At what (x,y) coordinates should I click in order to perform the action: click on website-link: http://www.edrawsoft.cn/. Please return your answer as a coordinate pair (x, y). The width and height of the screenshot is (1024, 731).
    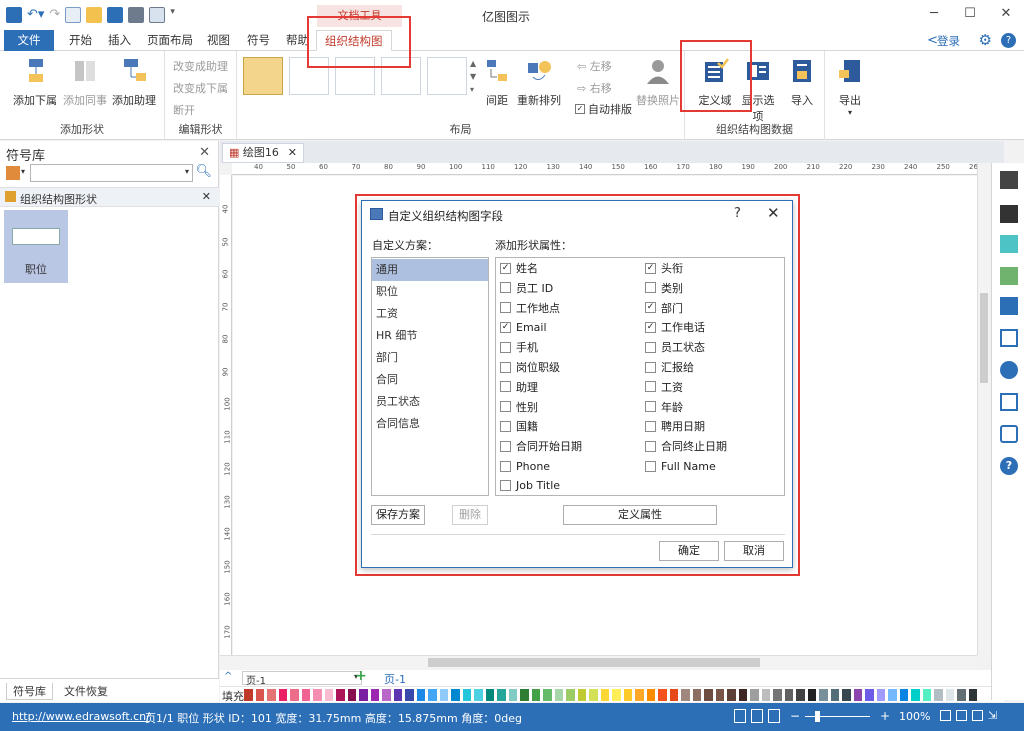
    Looking at the image, I should click on (81, 716).